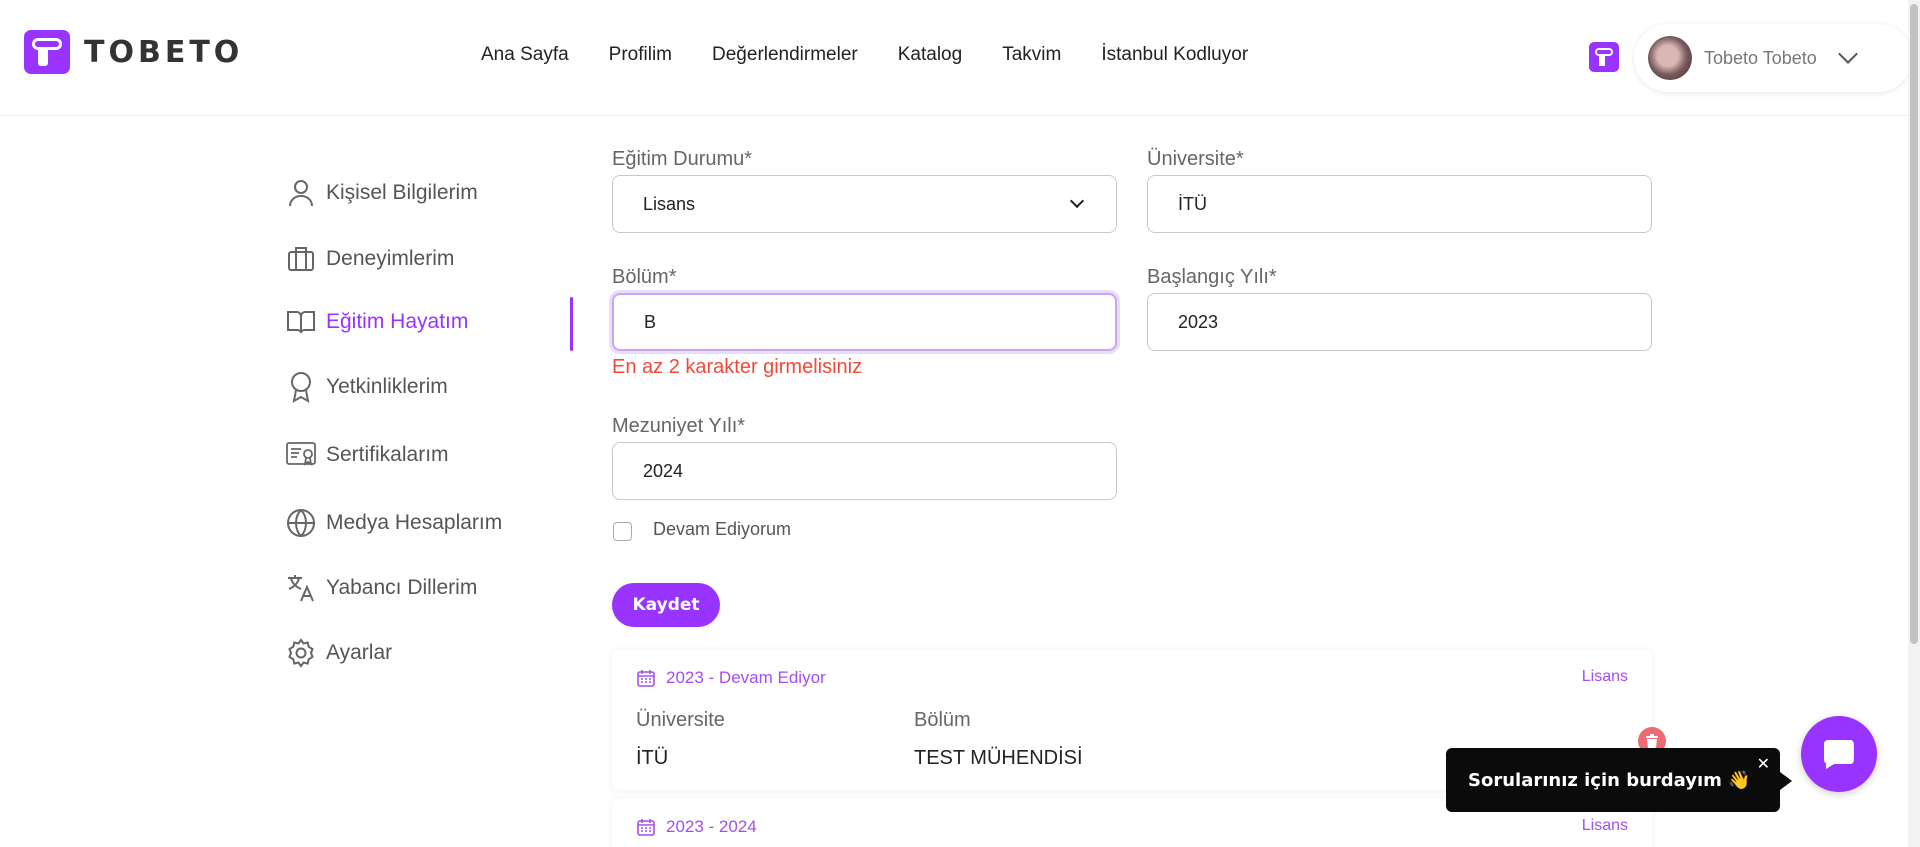 Image resolution: width=1920 pixels, height=847 pixels. I want to click on close-icon: ✕, so click(1763, 763).